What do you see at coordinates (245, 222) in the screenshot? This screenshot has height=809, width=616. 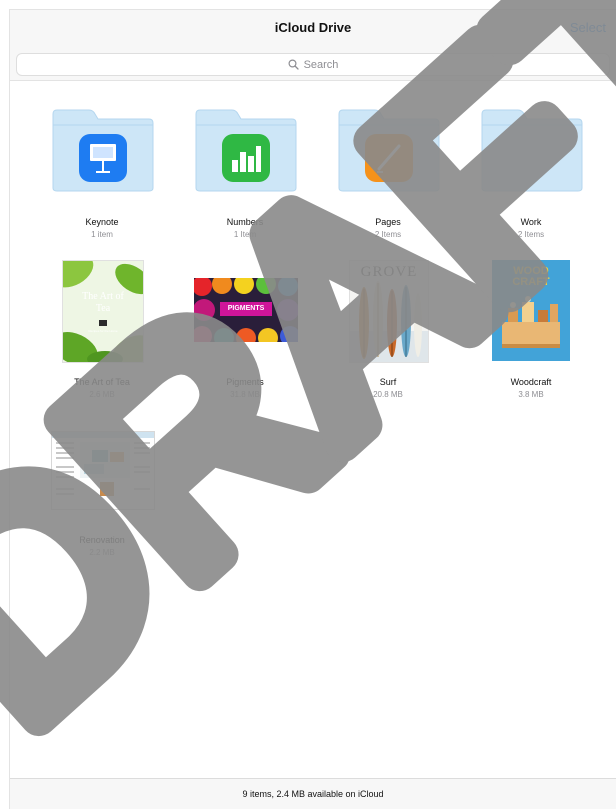 I see `item-name: Numbers` at bounding box center [245, 222].